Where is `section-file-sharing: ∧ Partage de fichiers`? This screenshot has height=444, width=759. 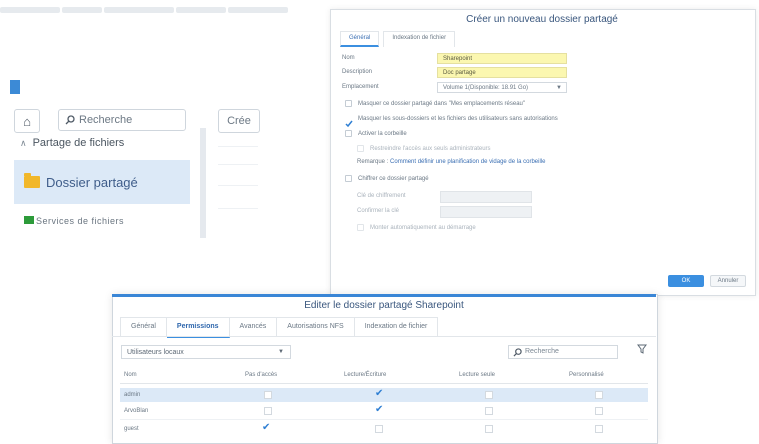 section-file-sharing: ∧ Partage de fichiers is located at coordinates (72, 143).